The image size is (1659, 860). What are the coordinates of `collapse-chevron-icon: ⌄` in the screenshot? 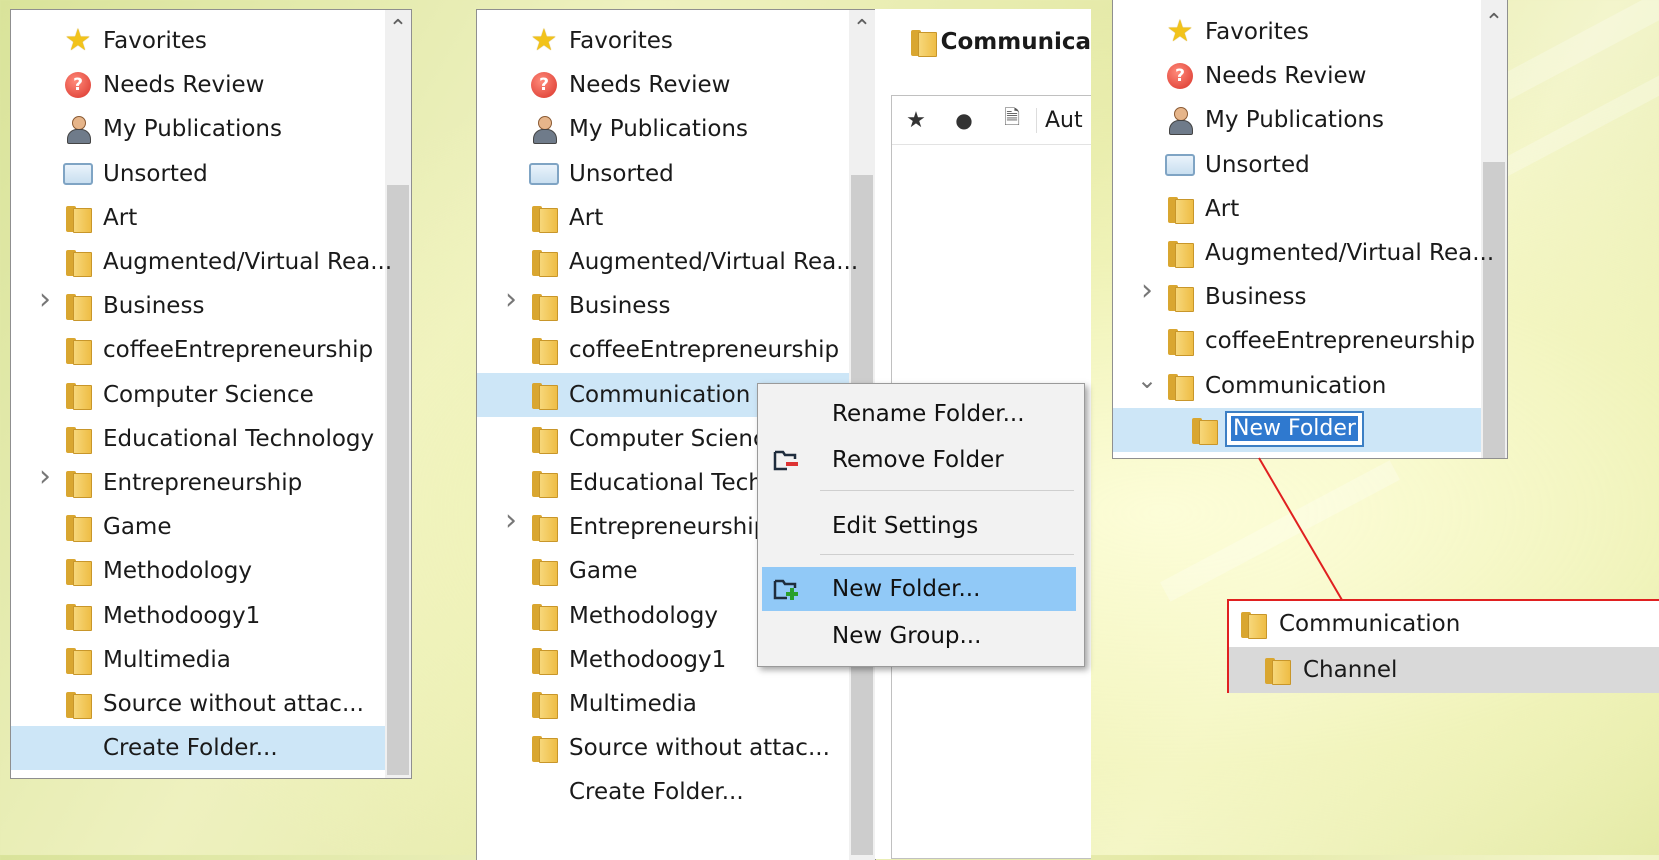 It's located at (1147, 380).